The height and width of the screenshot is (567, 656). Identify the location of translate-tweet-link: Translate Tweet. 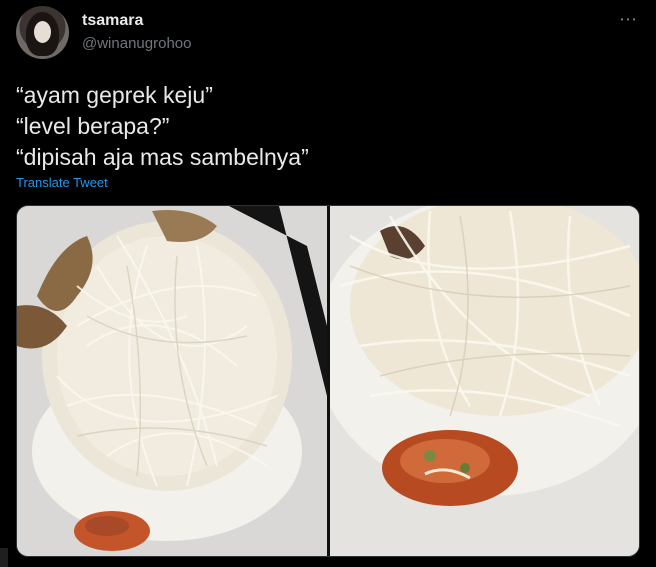
(62, 182).